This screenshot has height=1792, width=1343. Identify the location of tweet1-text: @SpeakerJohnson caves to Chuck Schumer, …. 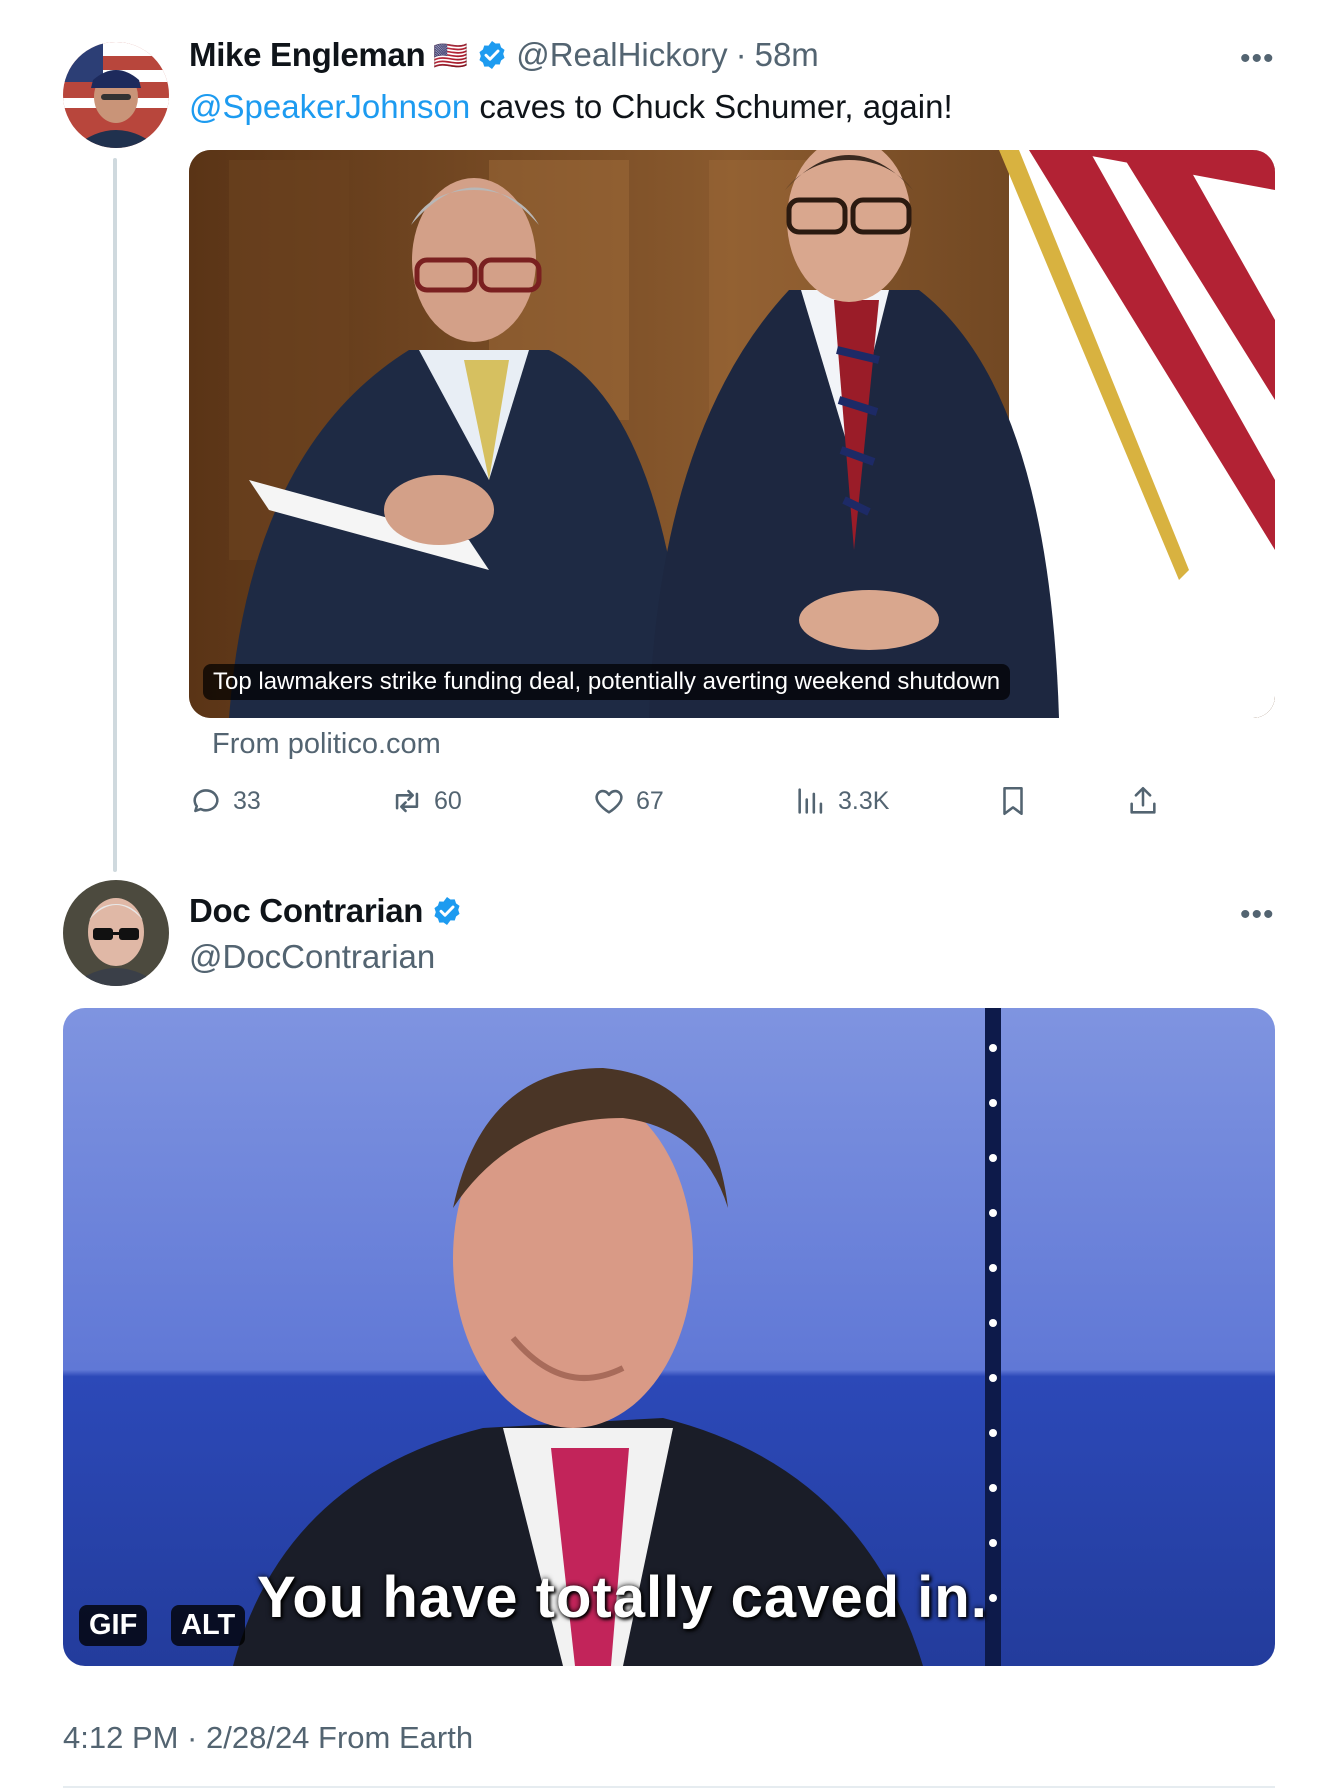
(571, 107).